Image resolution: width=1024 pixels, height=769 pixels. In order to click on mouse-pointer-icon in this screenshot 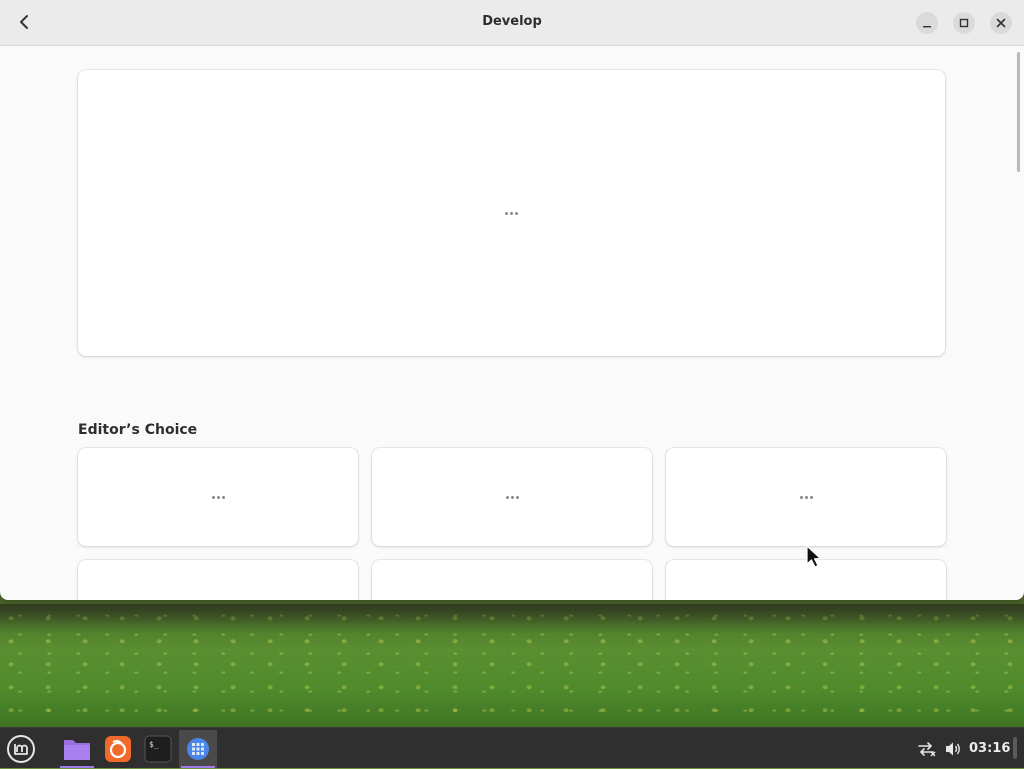, I will do `click(814, 556)`.